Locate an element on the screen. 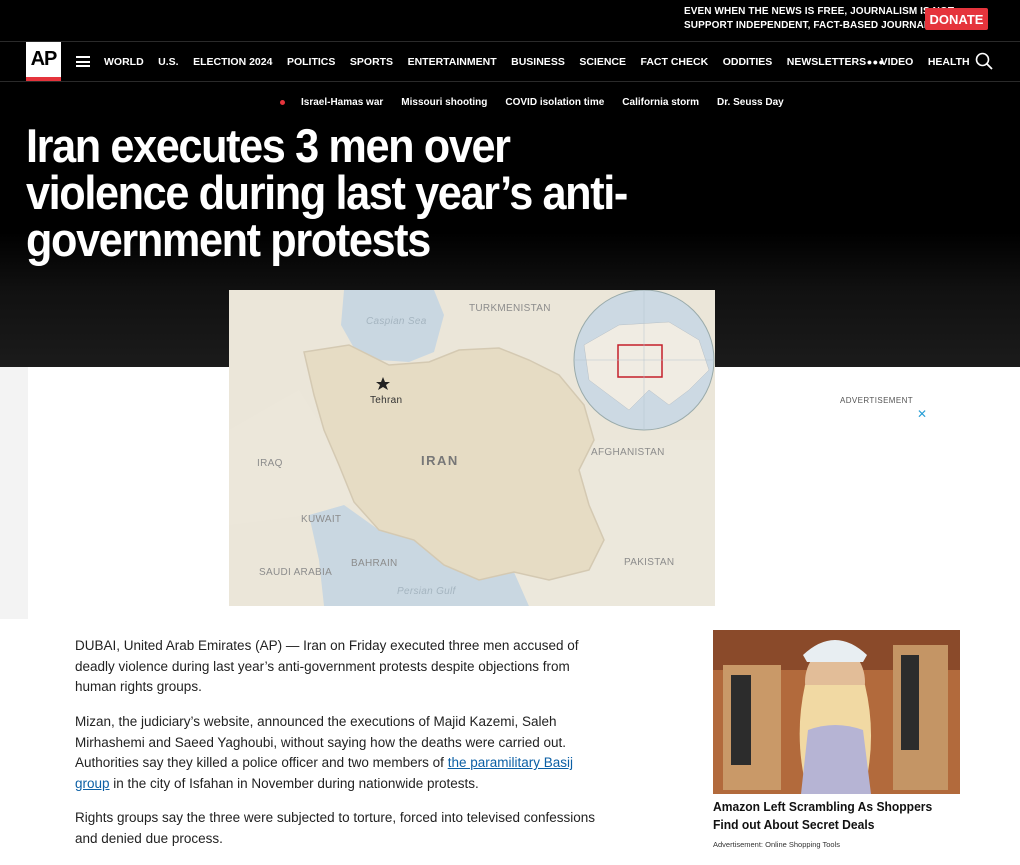  nav-item-science: SCIENCE is located at coordinates (602, 62).